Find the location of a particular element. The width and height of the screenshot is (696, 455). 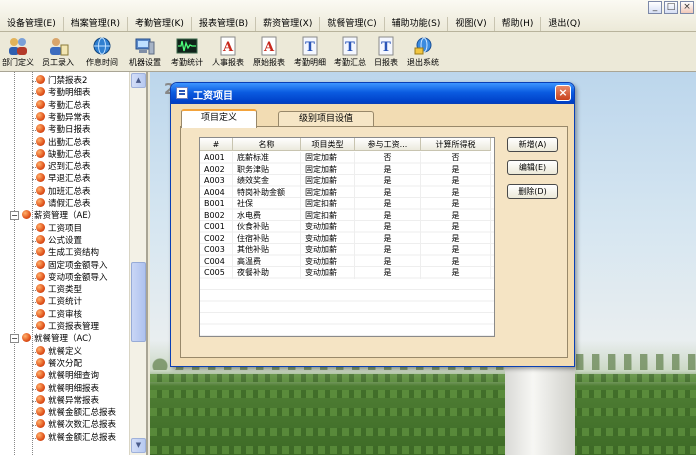

table-row: C005 夜餐补助 变动加薪是是 is located at coordinates (345, 273).